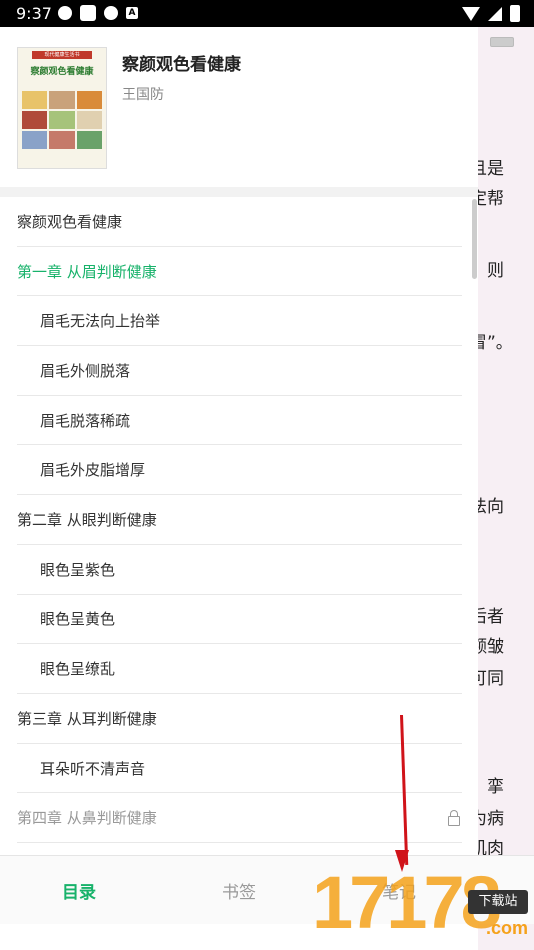 The width and height of the screenshot is (534, 950). I want to click on toc-chapter-item: 第三章 从耳判断健康, so click(239, 719).